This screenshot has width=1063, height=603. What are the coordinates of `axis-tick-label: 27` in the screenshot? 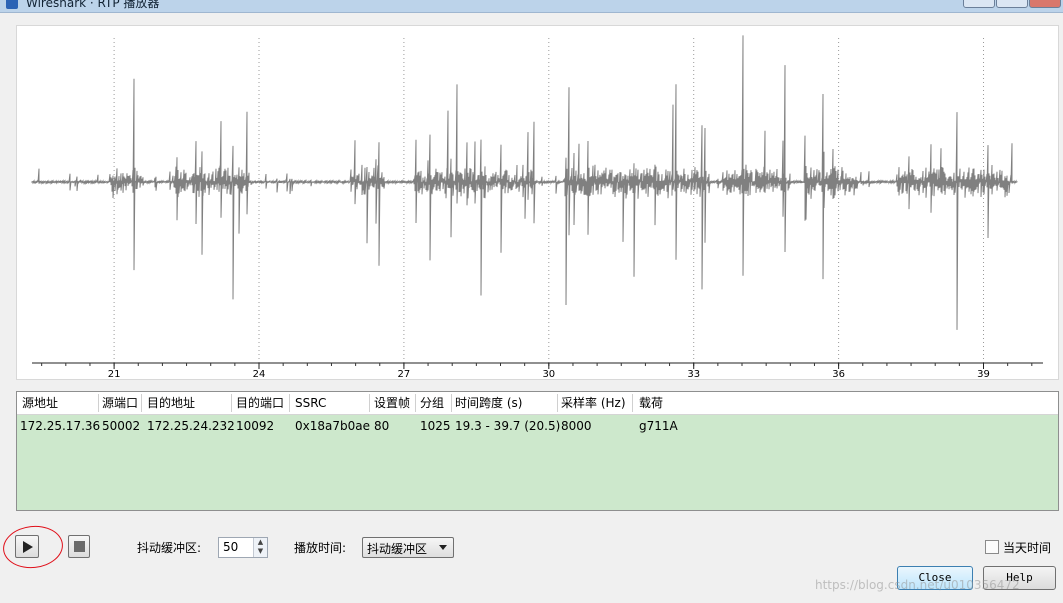 It's located at (404, 374).